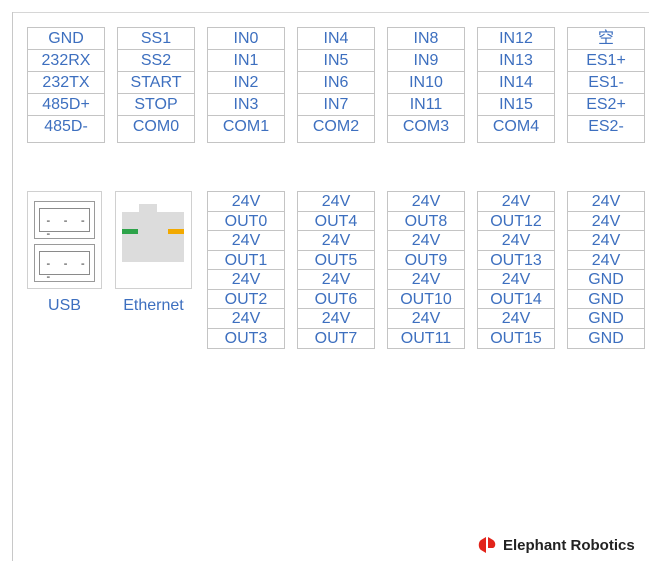 The width and height of the screenshot is (649, 561). I want to click on ethernet-led-orange-icon, so click(176, 231).